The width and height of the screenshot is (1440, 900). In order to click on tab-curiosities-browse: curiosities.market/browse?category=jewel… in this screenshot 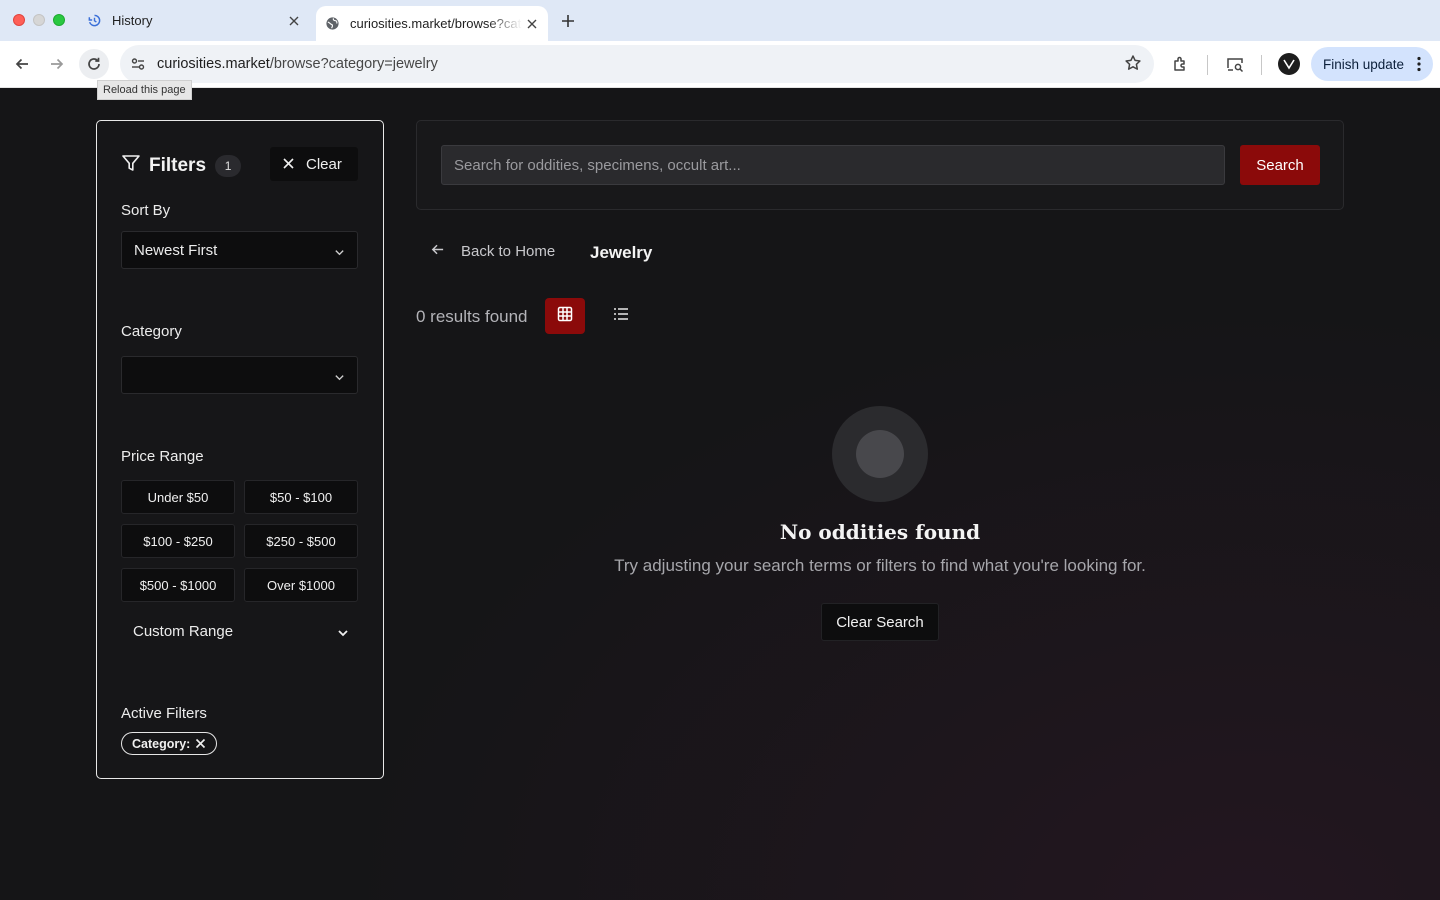, I will do `click(432, 23)`.